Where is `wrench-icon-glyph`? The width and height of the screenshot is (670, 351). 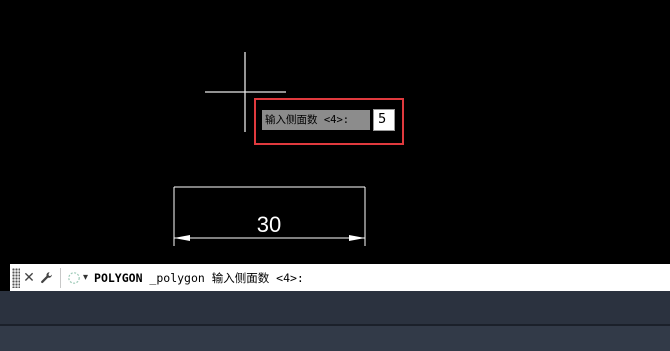 wrench-icon-glyph is located at coordinates (46, 277).